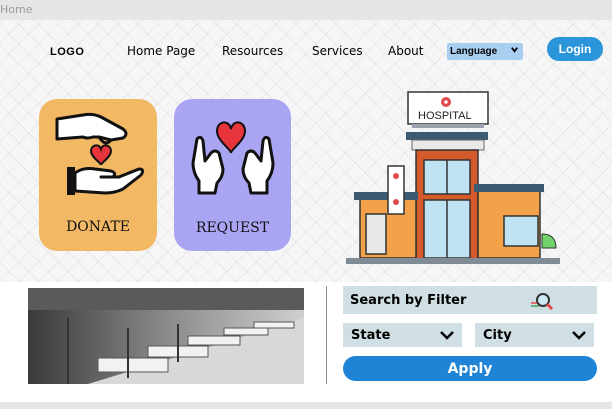 The width and height of the screenshot is (612, 409). I want to click on state-select-label: State, so click(371, 335).